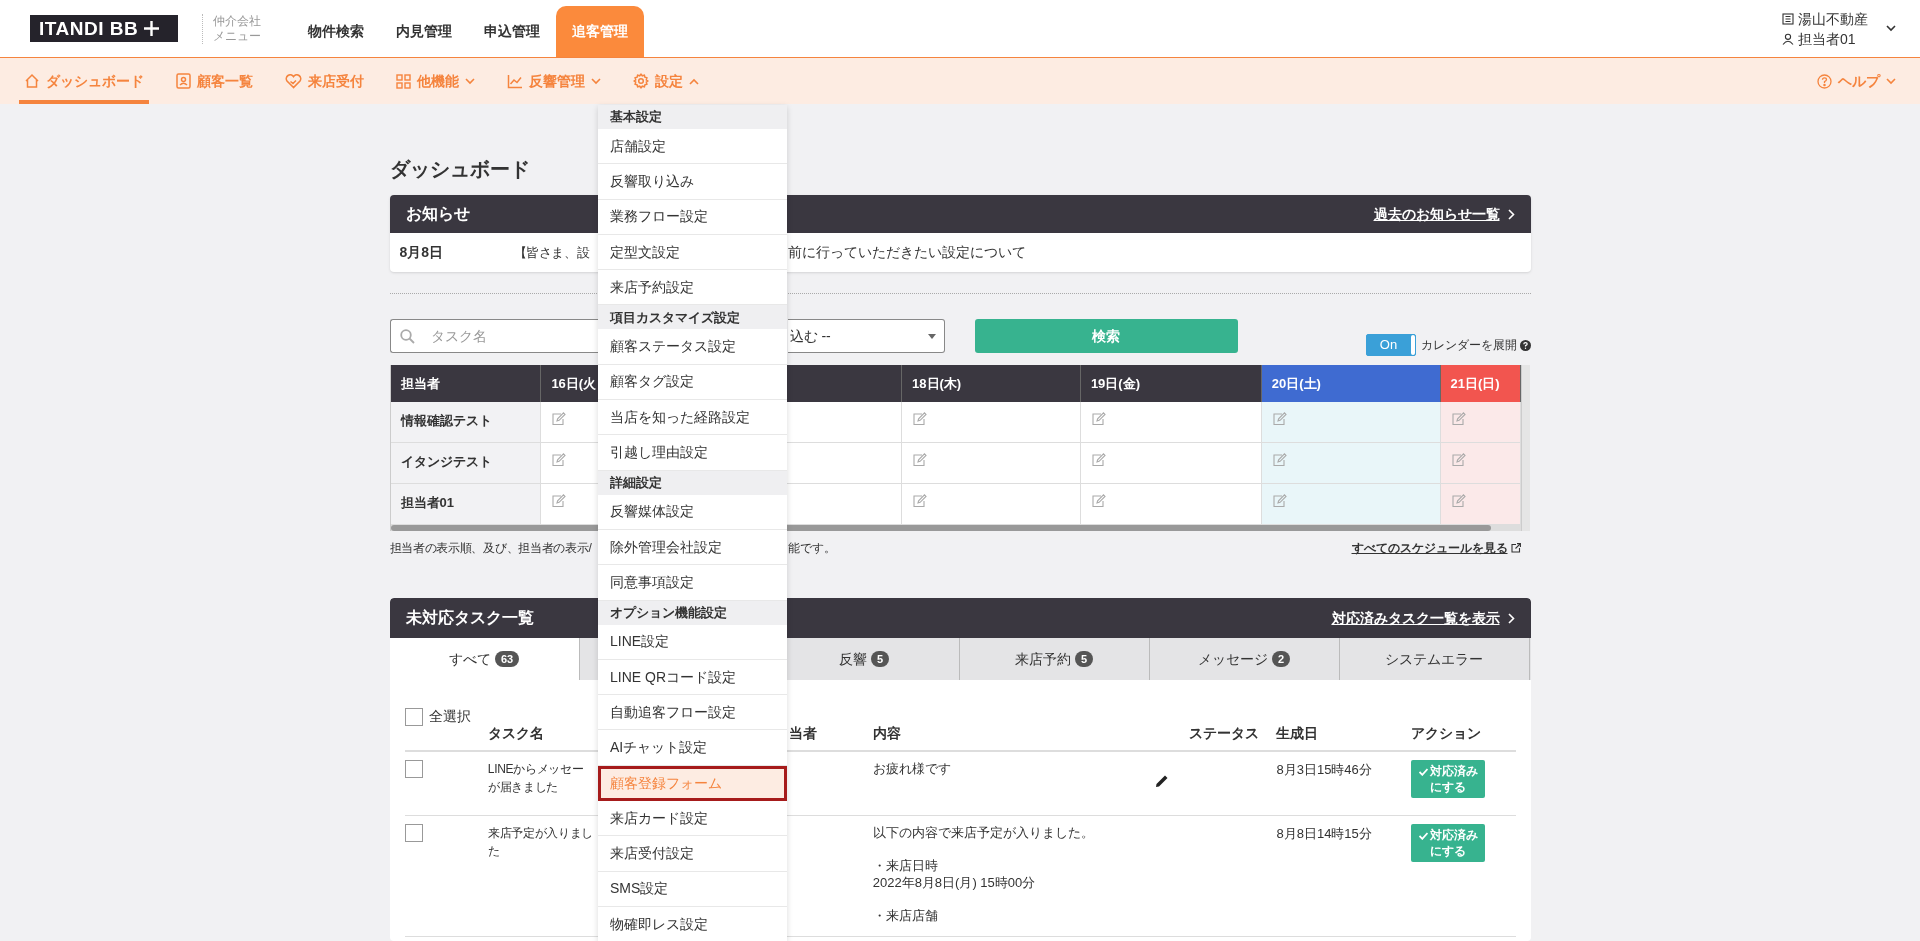 The image size is (1920, 941). Describe the element at coordinates (692, 147) in the screenshot. I see `menu-item: 店舗設定` at that location.